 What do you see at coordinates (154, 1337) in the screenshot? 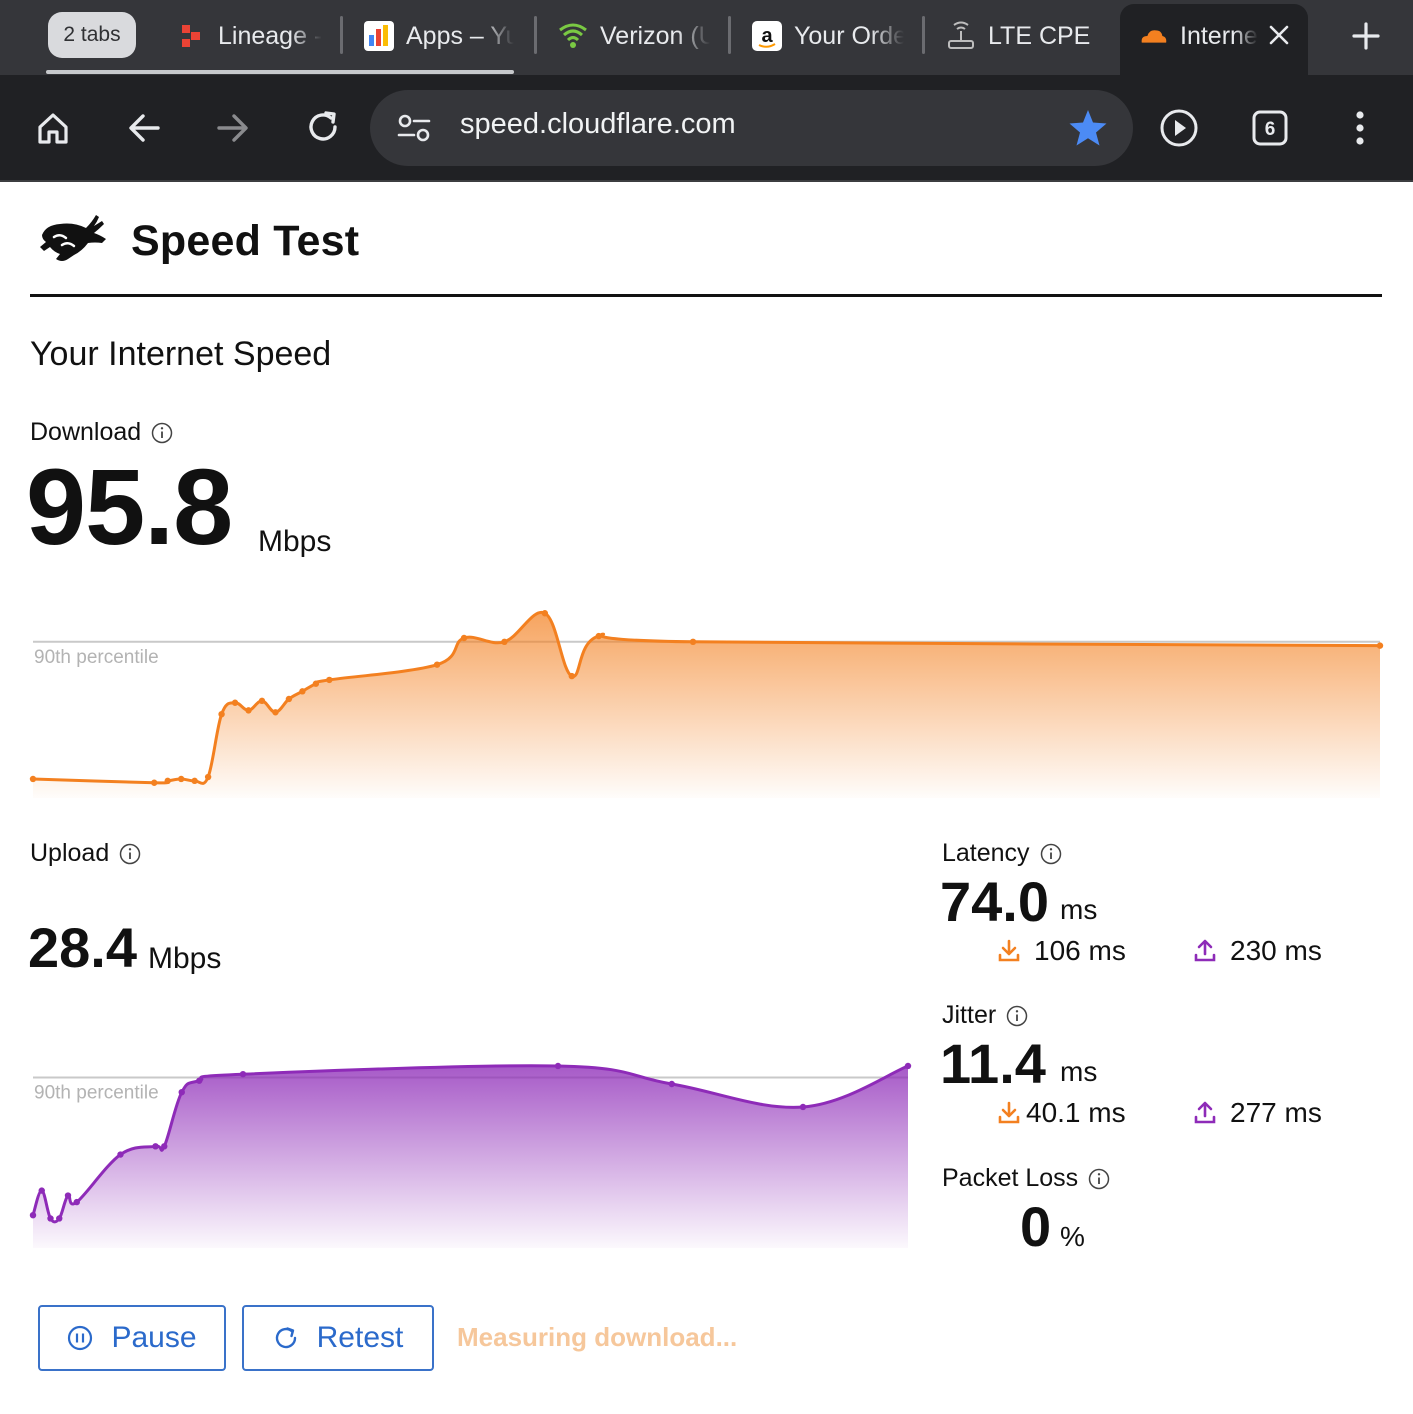
I see `pause-label: Pause` at bounding box center [154, 1337].